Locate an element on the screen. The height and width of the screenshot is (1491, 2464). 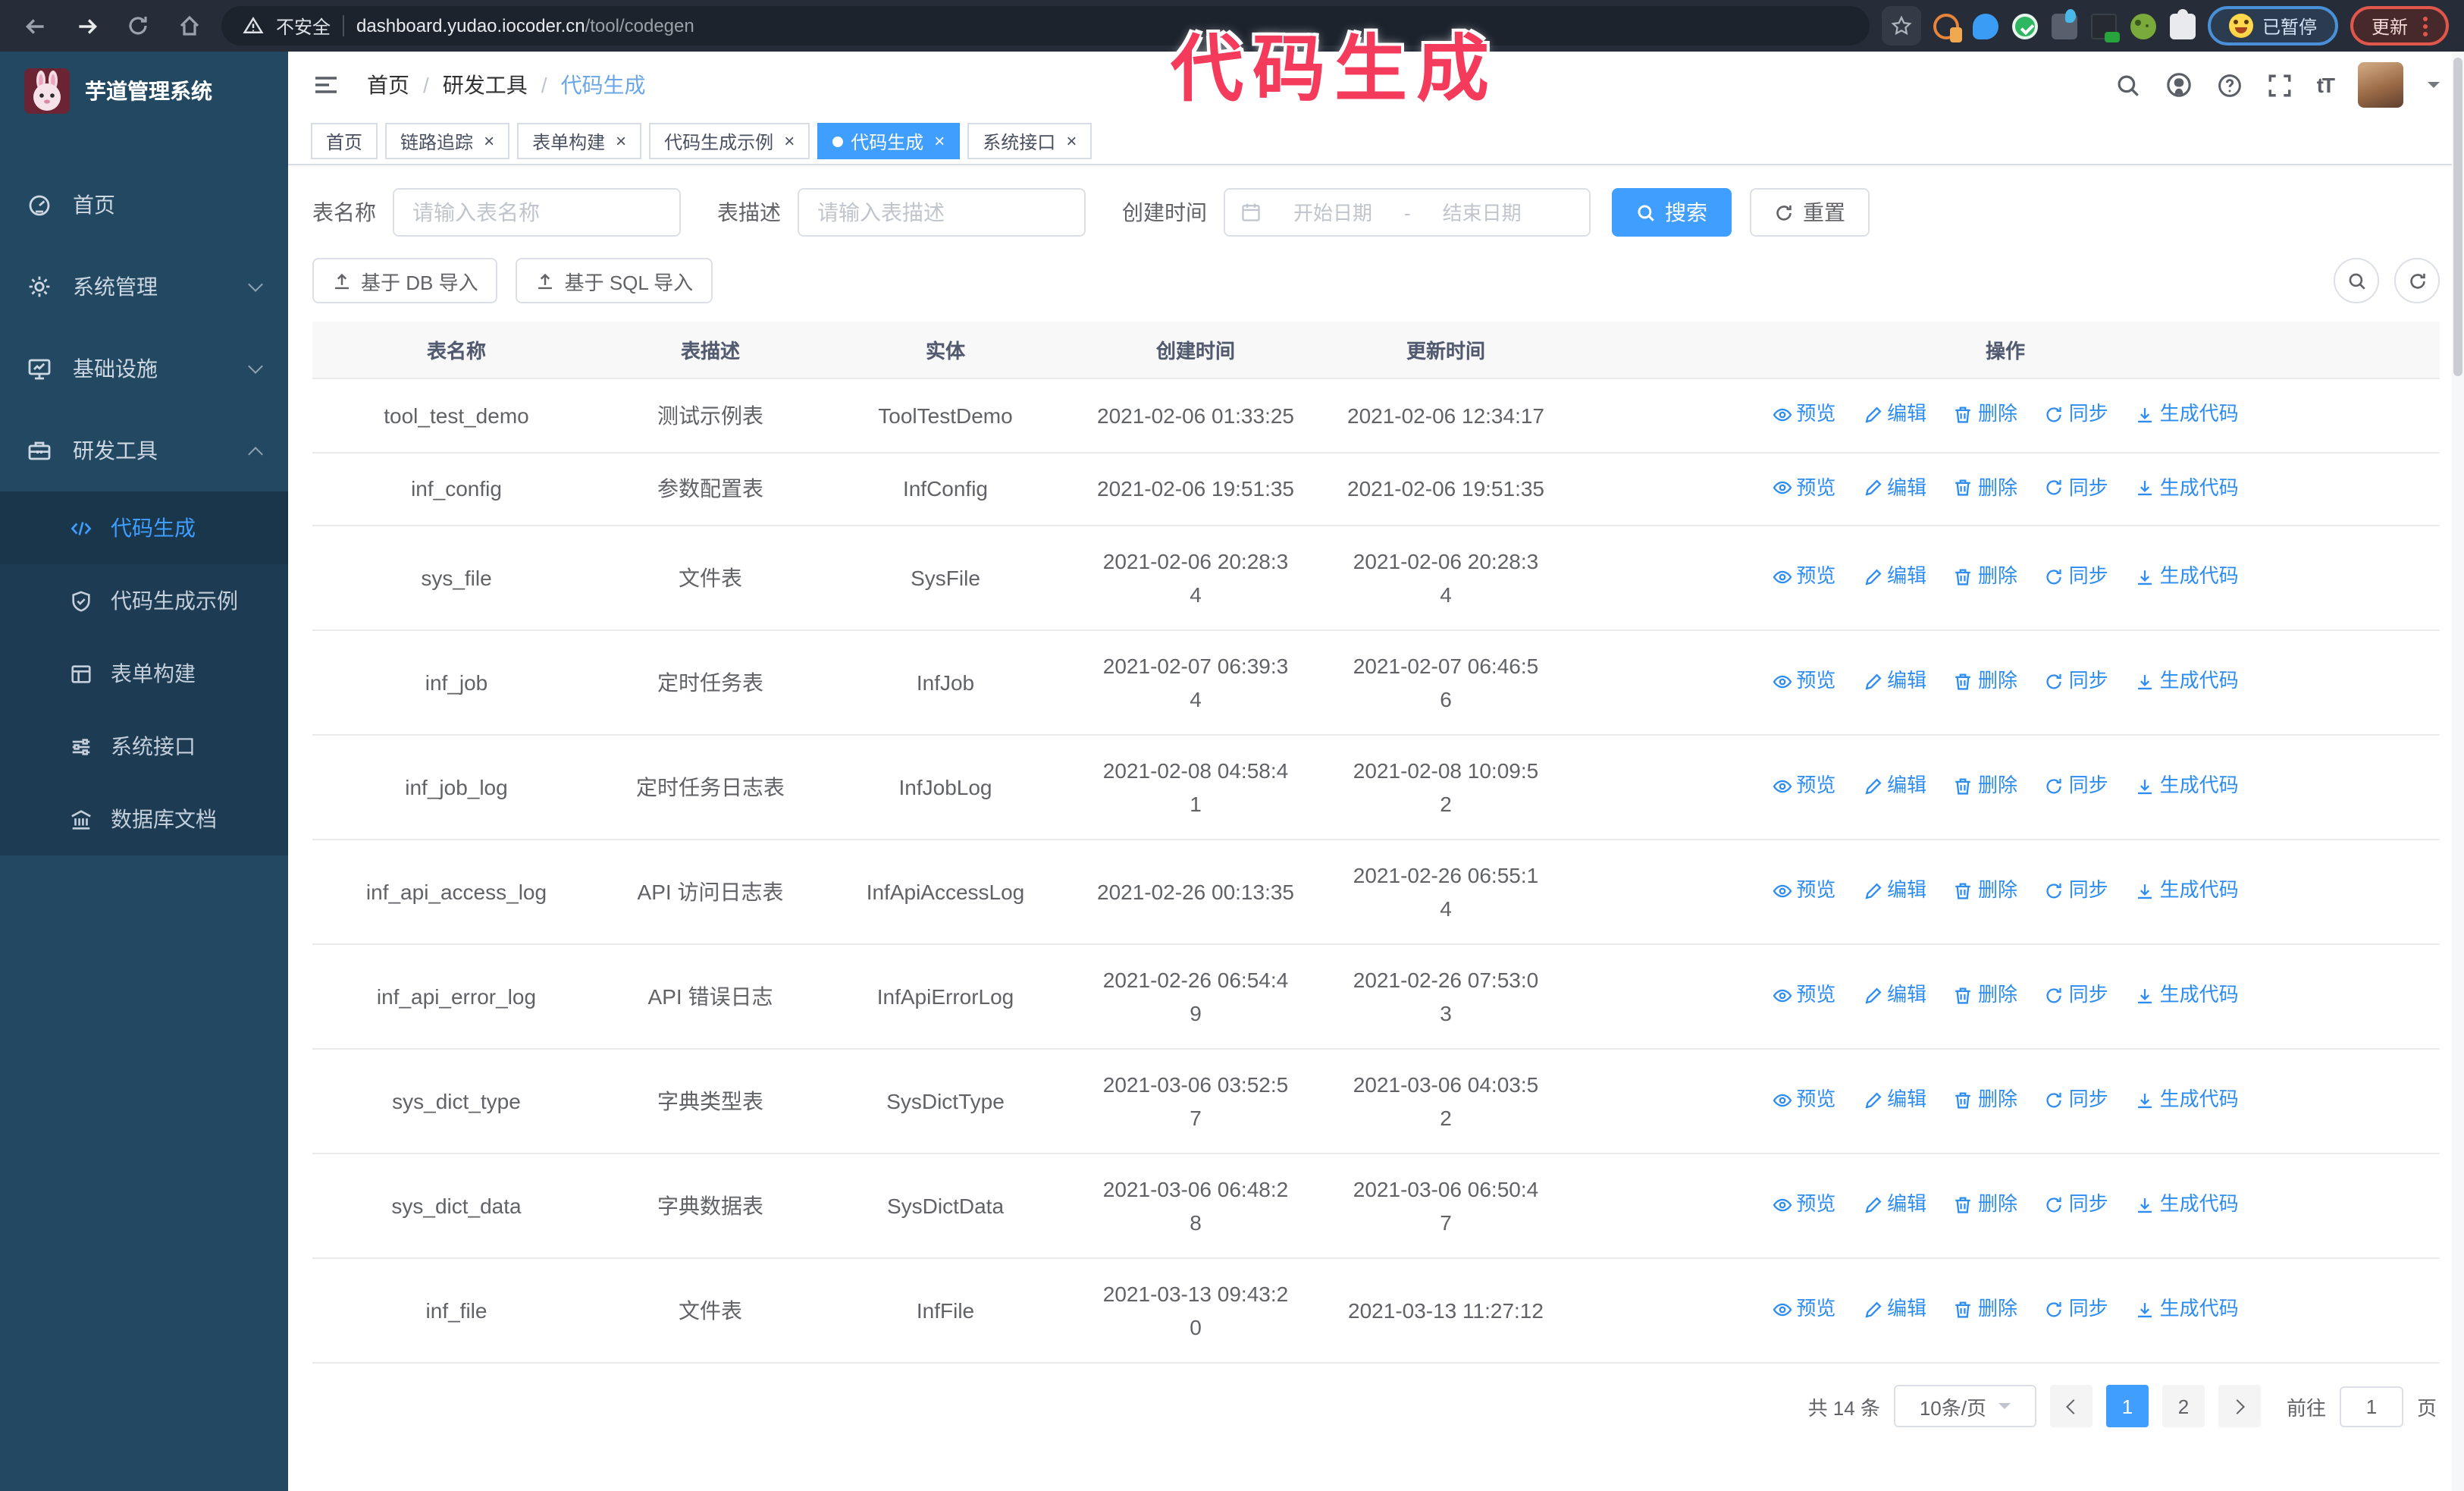
page-scrollbar is located at coordinates (2458, 771).